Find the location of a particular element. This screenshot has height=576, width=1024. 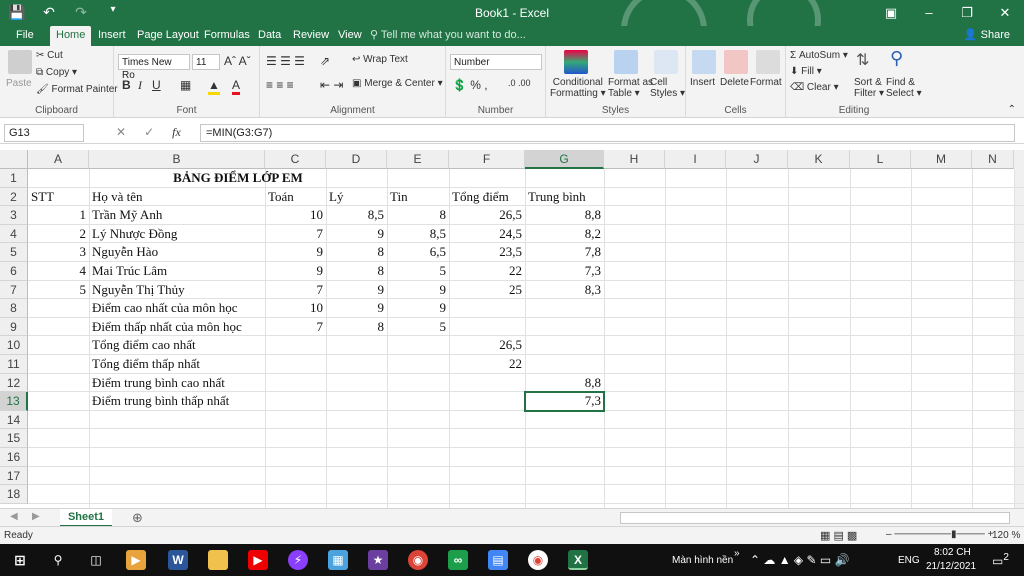

row-header-1: 1 is located at coordinates (14, 178).